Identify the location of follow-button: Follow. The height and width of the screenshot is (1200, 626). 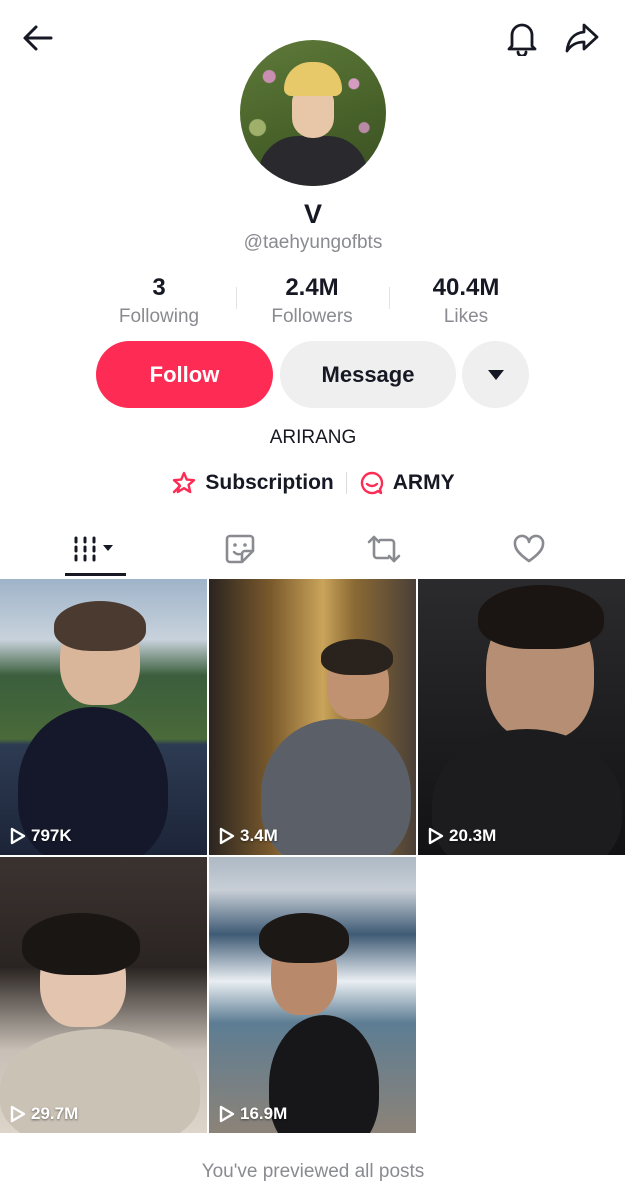
(184, 374).